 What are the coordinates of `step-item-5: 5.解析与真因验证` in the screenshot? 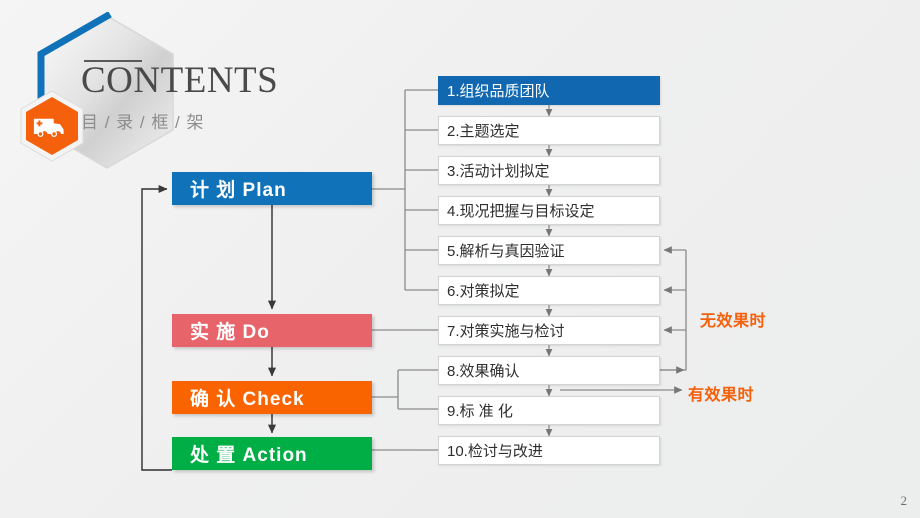 It's located at (549, 250).